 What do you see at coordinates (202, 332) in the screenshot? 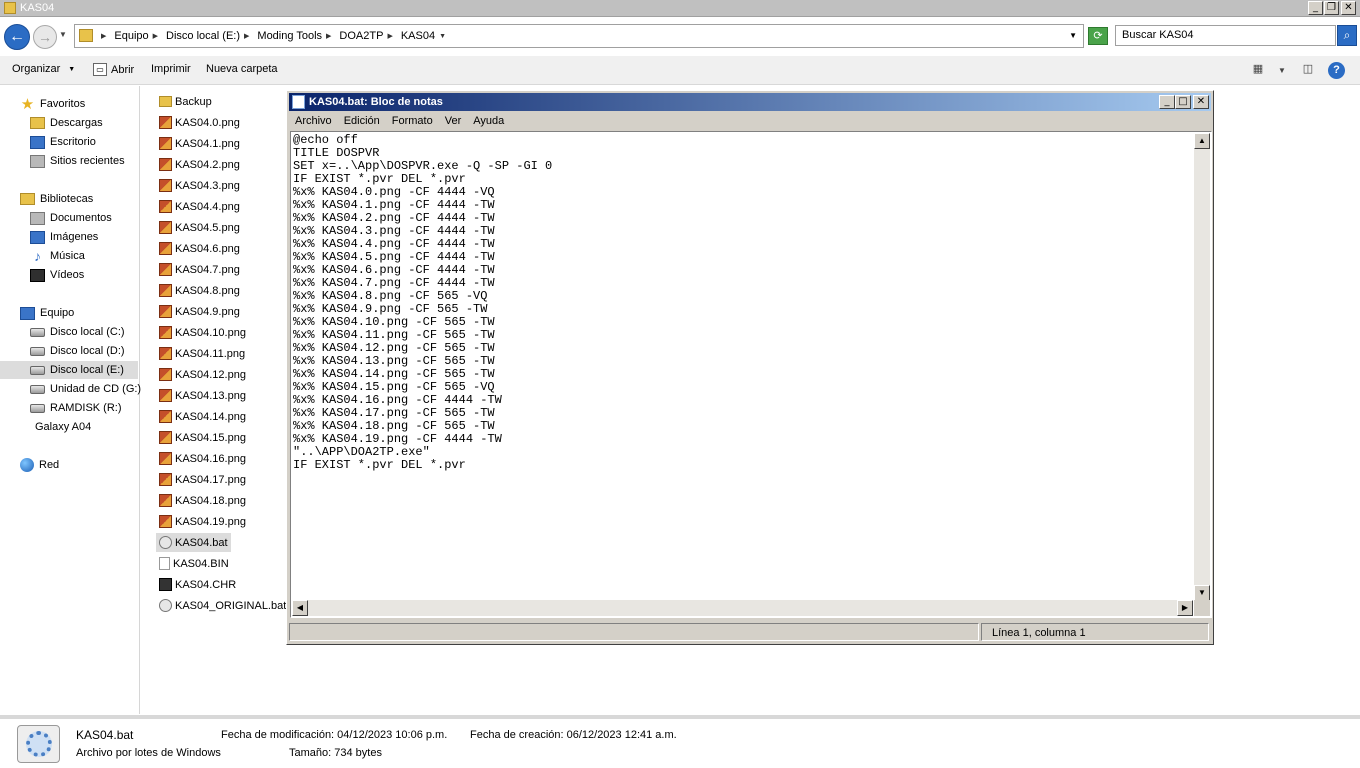
I see `file-item: KAS04.10.png` at bounding box center [202, 332].